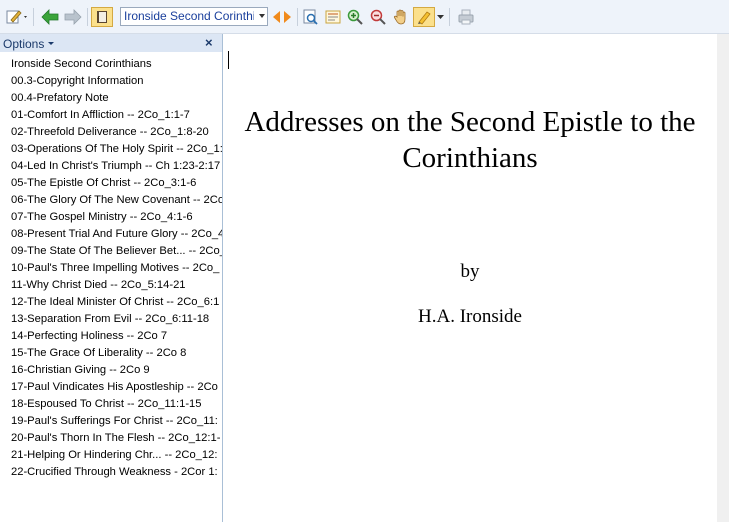  Describe the element at coordinates (102, 17) in the screenshot. I see `book-icon` at that location.